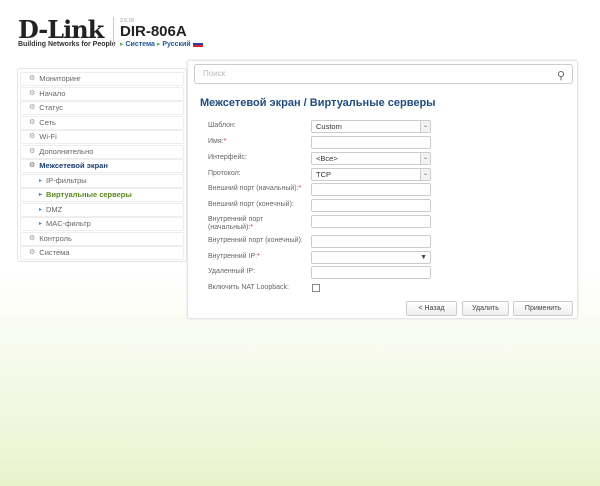 This screenshot has width=600, height=486. What do you see at coordinates (234, 256) in the screenshot?
I see `int-ip-label: Внутренний IP:*` at bounding box center [234, 256].